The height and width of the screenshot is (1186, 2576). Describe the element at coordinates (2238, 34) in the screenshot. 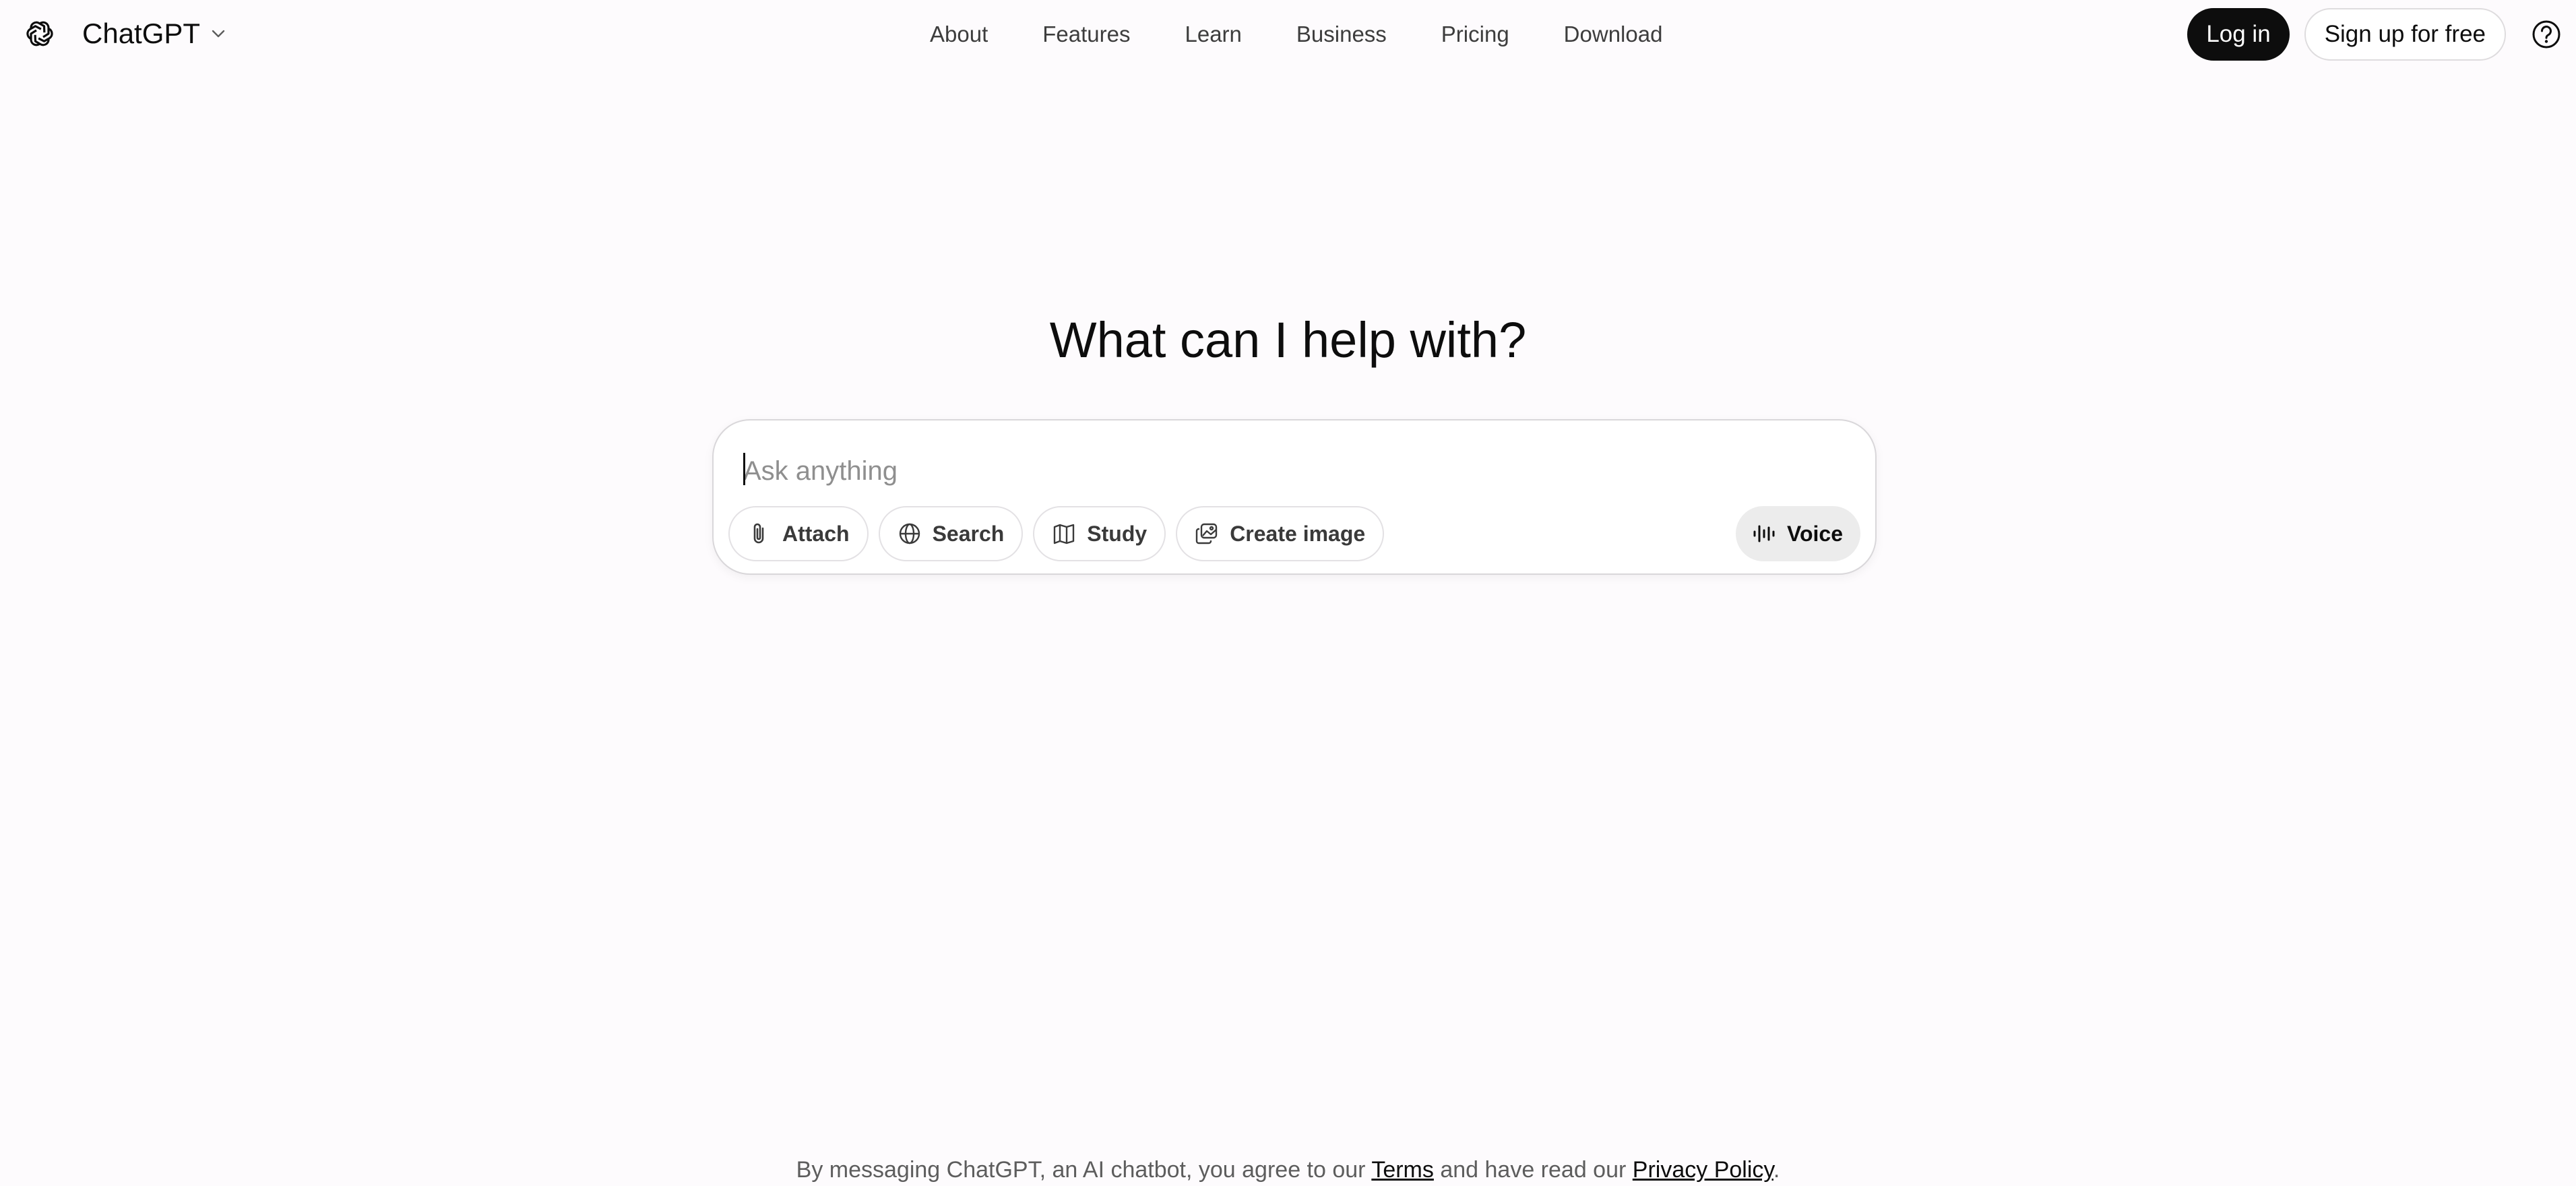

I see `login-button: Log in` at that location.